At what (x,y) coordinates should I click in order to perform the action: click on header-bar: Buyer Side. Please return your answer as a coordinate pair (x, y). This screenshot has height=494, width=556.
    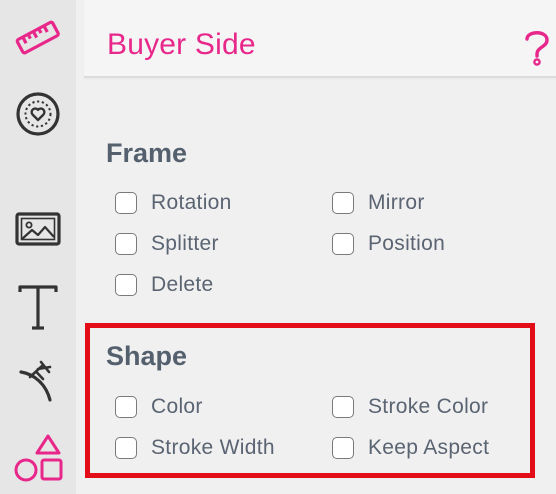
    Looking at the image, I should click on (320, 39).